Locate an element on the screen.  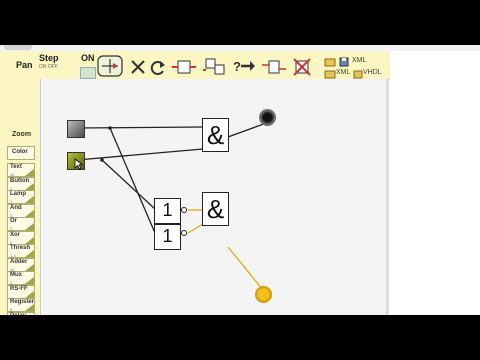
toolbar-blank-area is located at coordinates (435, 65).